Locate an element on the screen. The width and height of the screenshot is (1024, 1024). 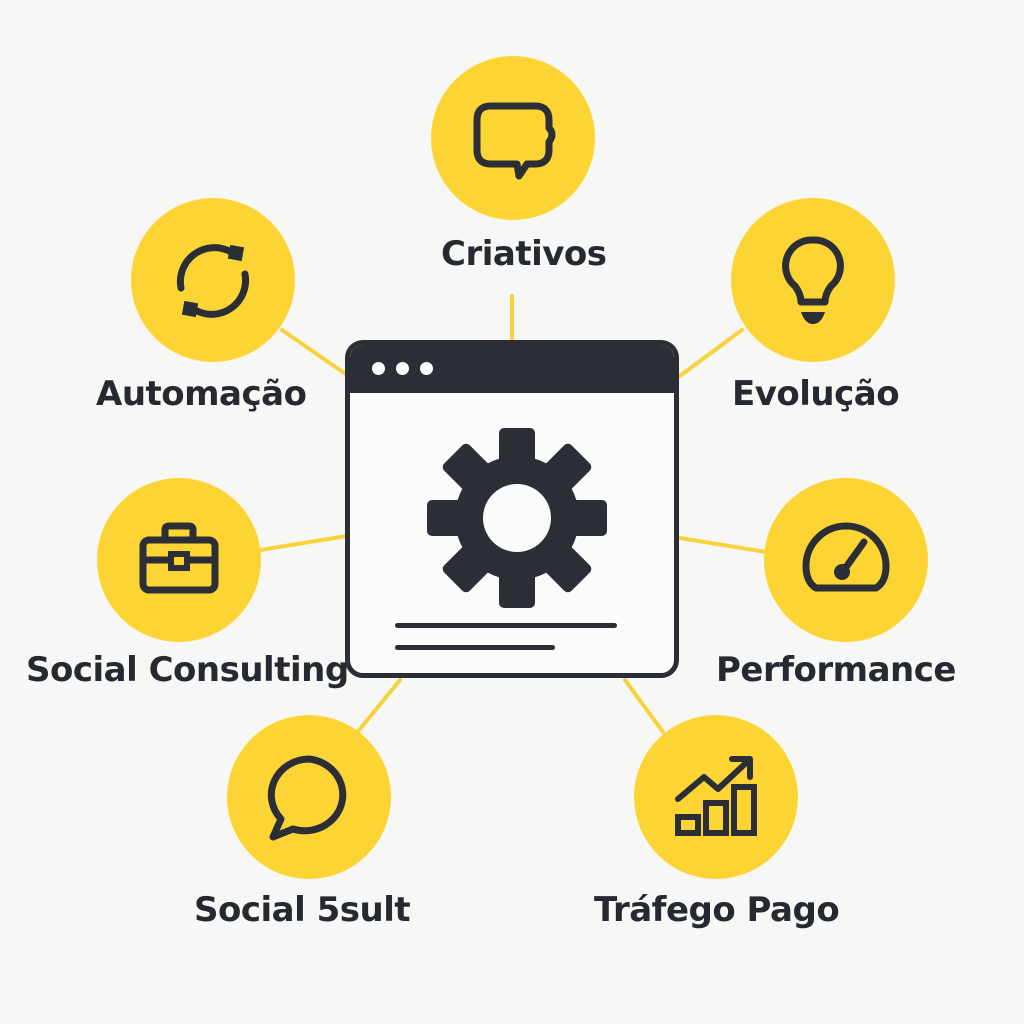
node-evolucao is located at coordinates (813, 280).